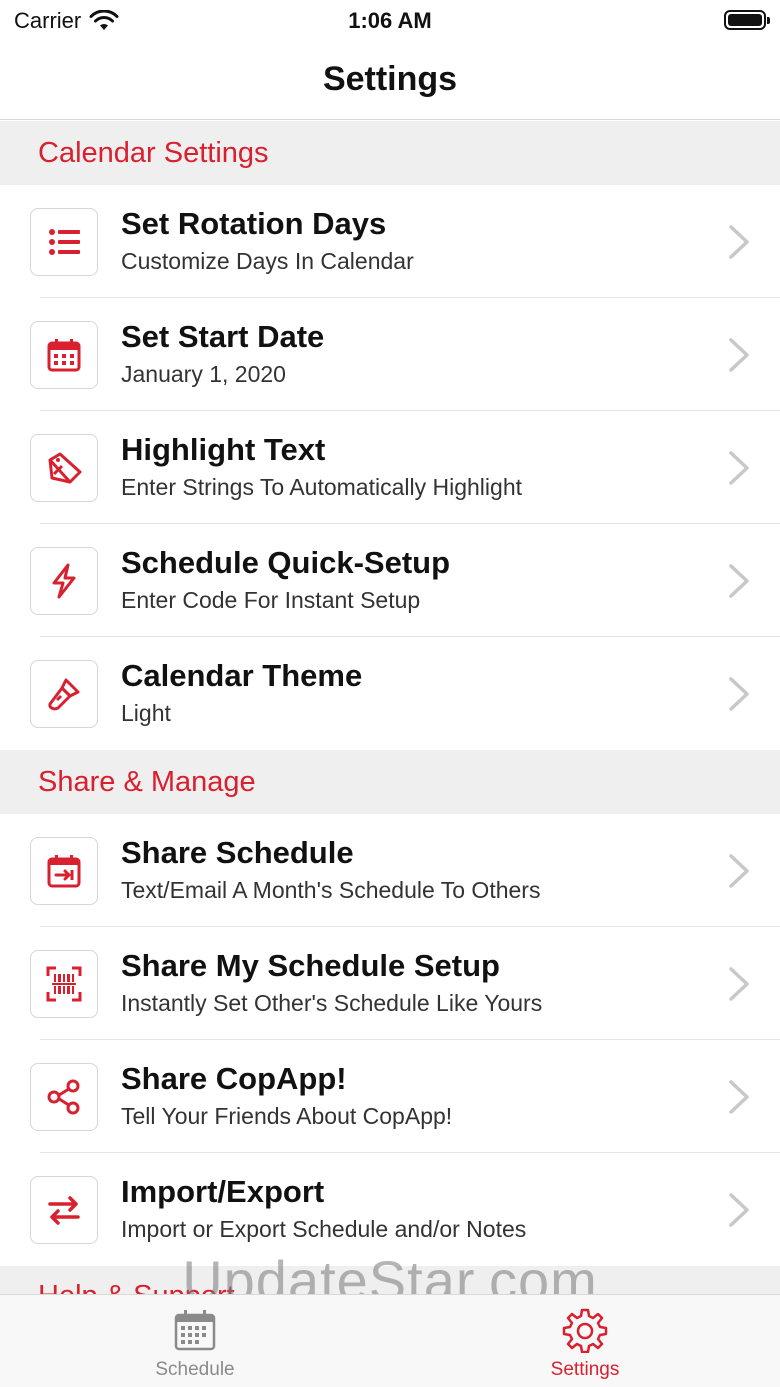  Describe the element at coordinates (286, 562) in the screenshot. I see `row-title: Schedule Quick-Setup` at that location.